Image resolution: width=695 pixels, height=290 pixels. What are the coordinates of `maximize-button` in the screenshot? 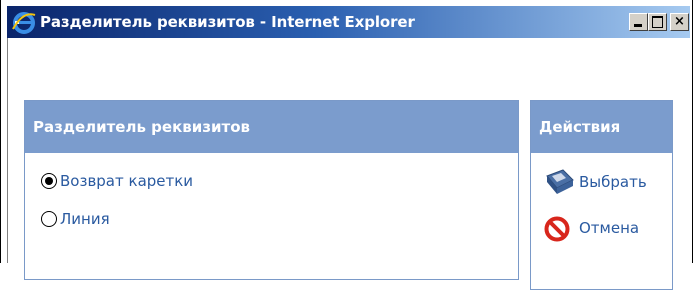 It's located at (657, 22).